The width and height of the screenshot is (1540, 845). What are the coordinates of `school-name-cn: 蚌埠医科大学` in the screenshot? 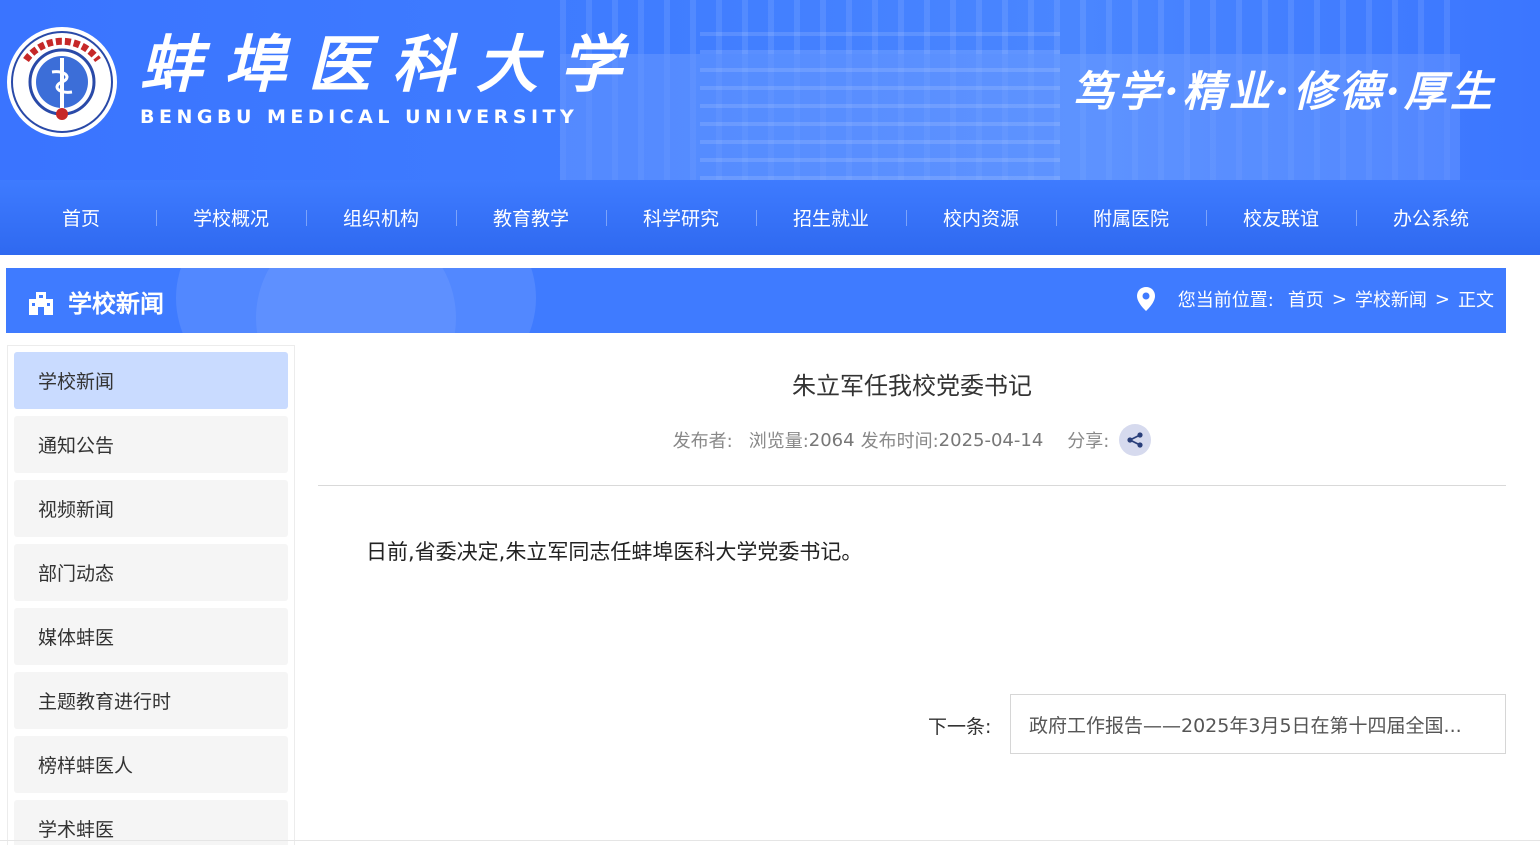 It's located at (392, 64).